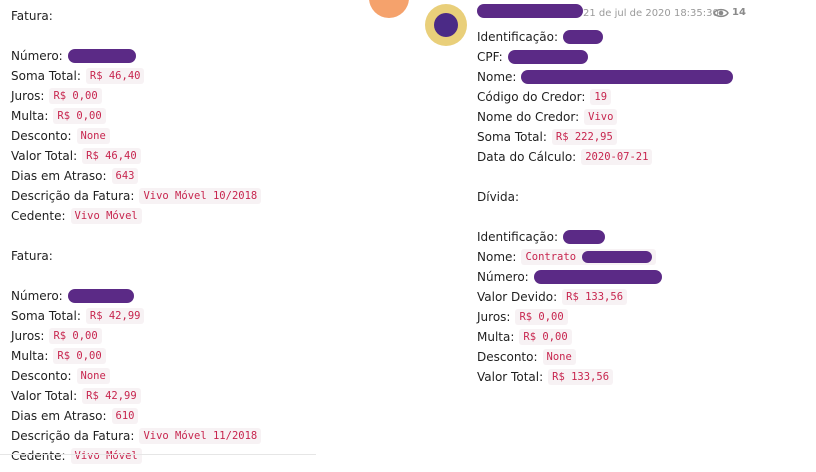  I want to click on field-label: Nome:, so click(497, 257).